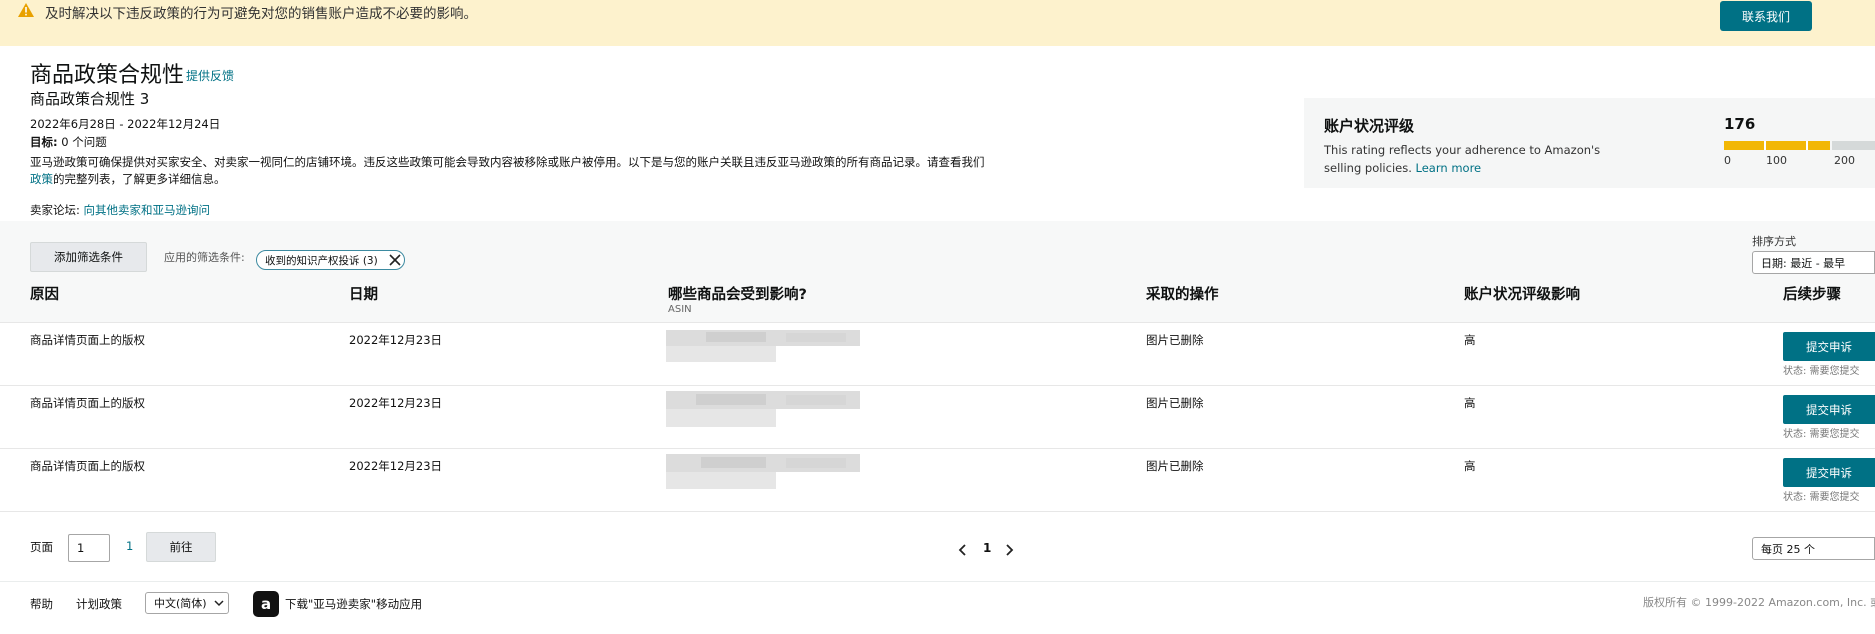 The image size is (1875, 634). What do you see at coordinates (1776, 160) in the screenshot?
I see `health-tick: 100` at bounding box center [1776, 160].